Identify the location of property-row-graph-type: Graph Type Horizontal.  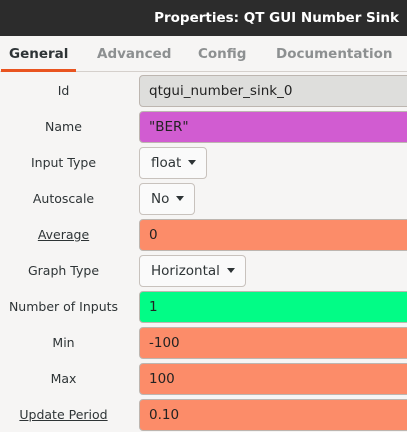
(203, 271).